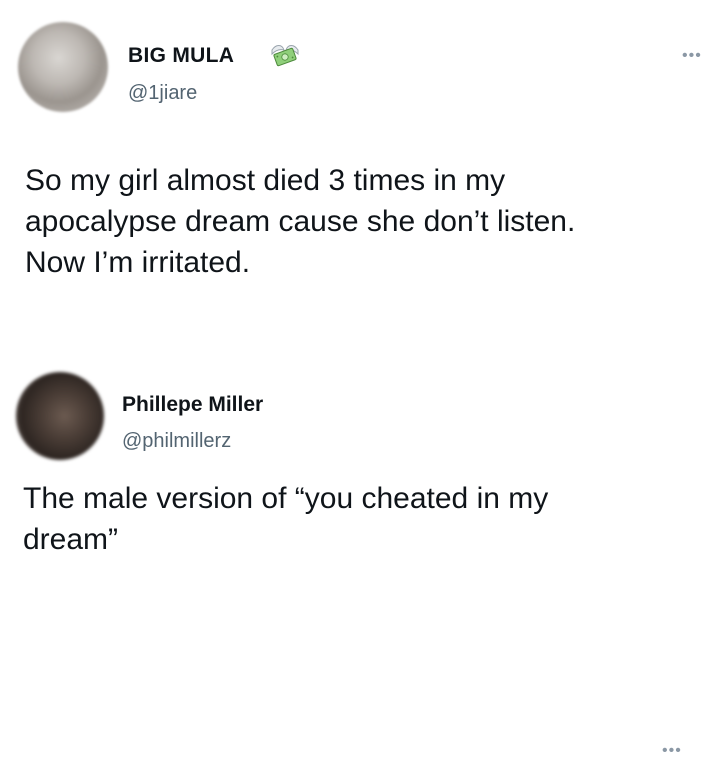  Describe the element at coordinates (265, 180) in the screenshot. I see `tweet-text-line: So my girl almost died 3 times in my` at that location.